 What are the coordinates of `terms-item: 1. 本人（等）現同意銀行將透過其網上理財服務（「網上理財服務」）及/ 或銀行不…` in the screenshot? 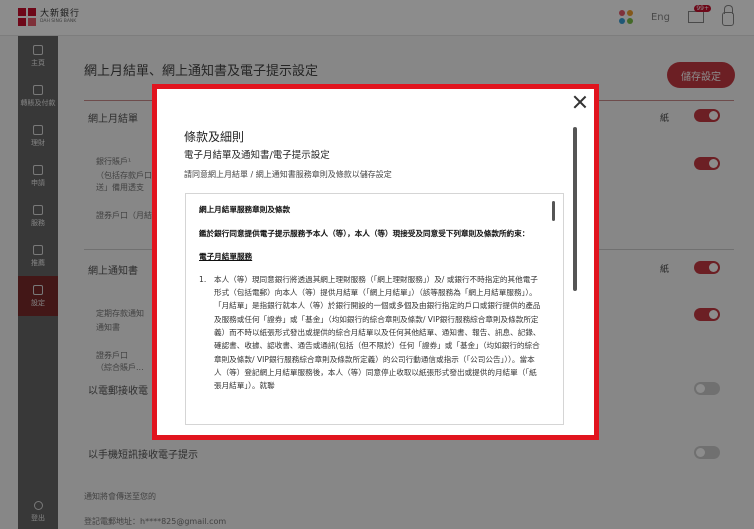 It's located at (370, 333).